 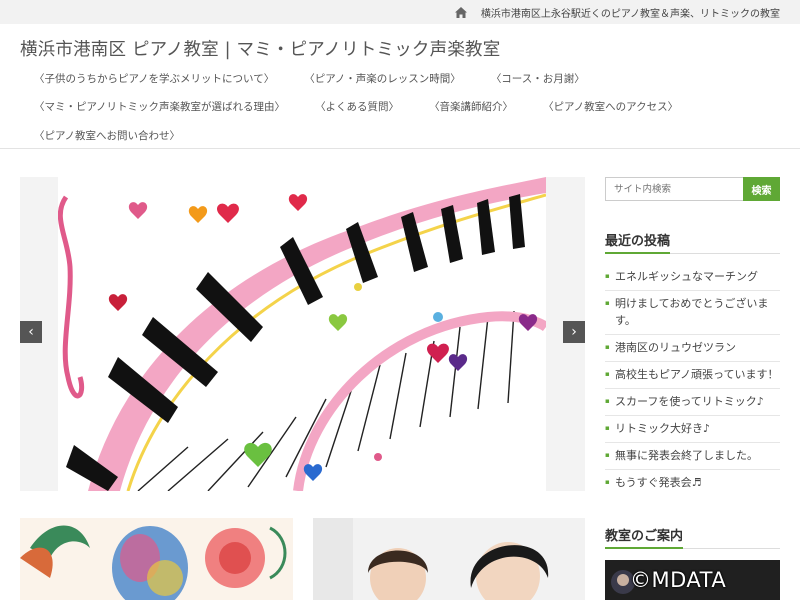 I want to click on search-button: 検索, so click(x=761, y=189).